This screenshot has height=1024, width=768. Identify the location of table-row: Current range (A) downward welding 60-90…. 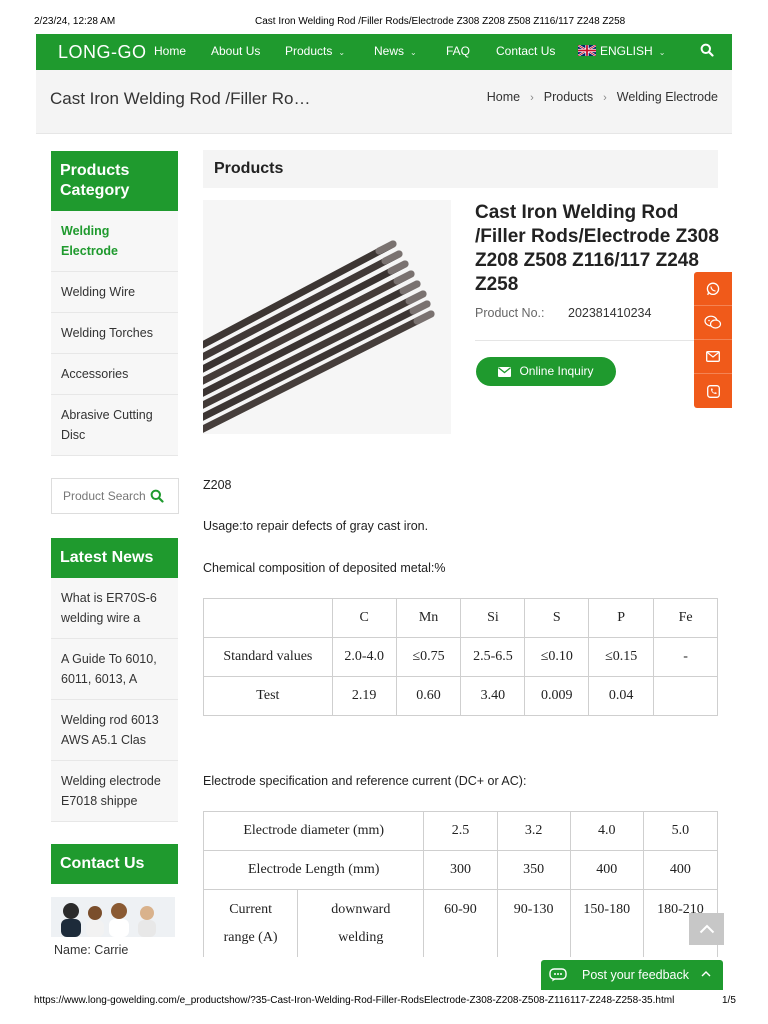
(460, 923).